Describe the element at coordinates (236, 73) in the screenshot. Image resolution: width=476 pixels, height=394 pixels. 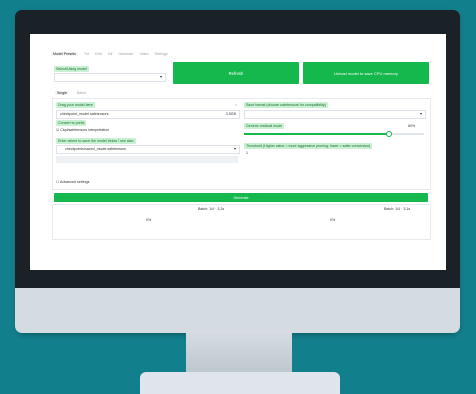
I see `refresh-button: Refresh` at that location.